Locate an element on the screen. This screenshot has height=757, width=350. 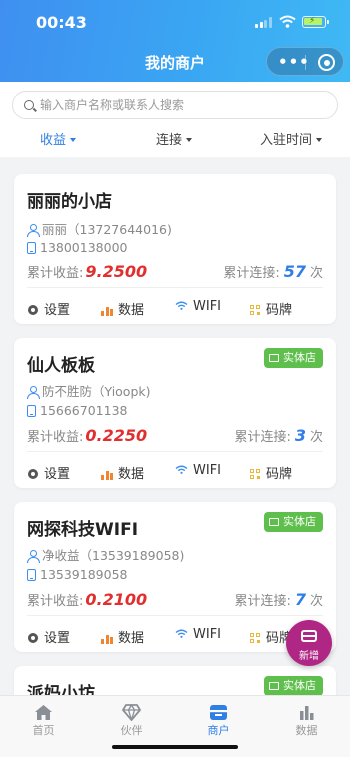
earnings-stat: 累计收益: 0.2100 is located at coordinates (87, 599).